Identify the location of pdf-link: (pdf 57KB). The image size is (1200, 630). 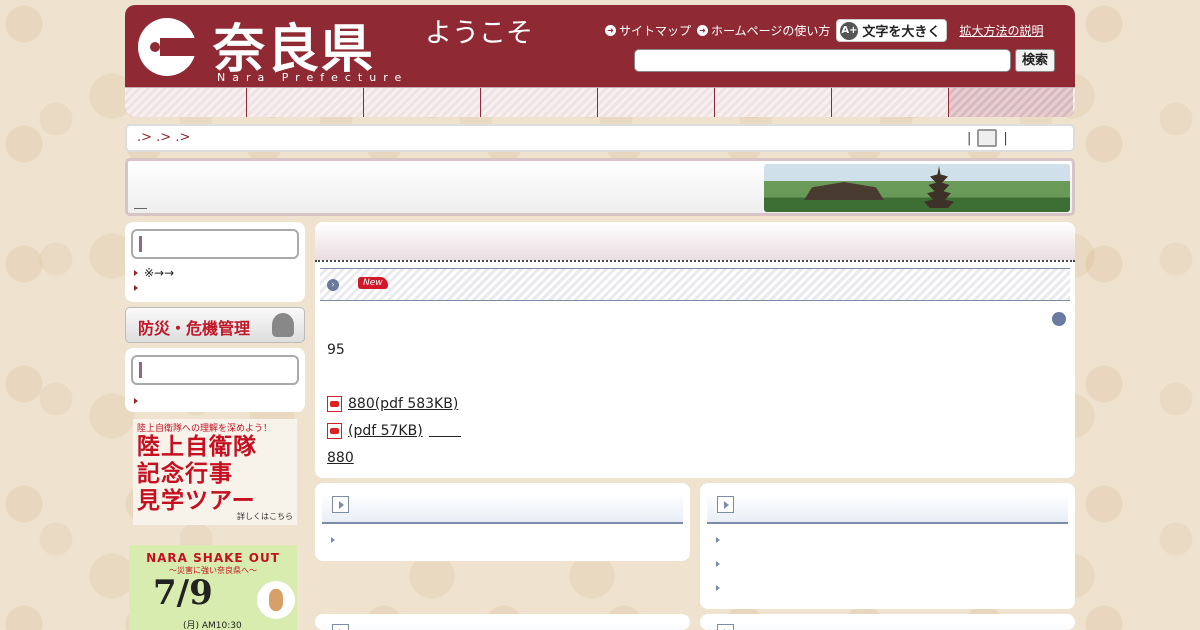
(394, 431).